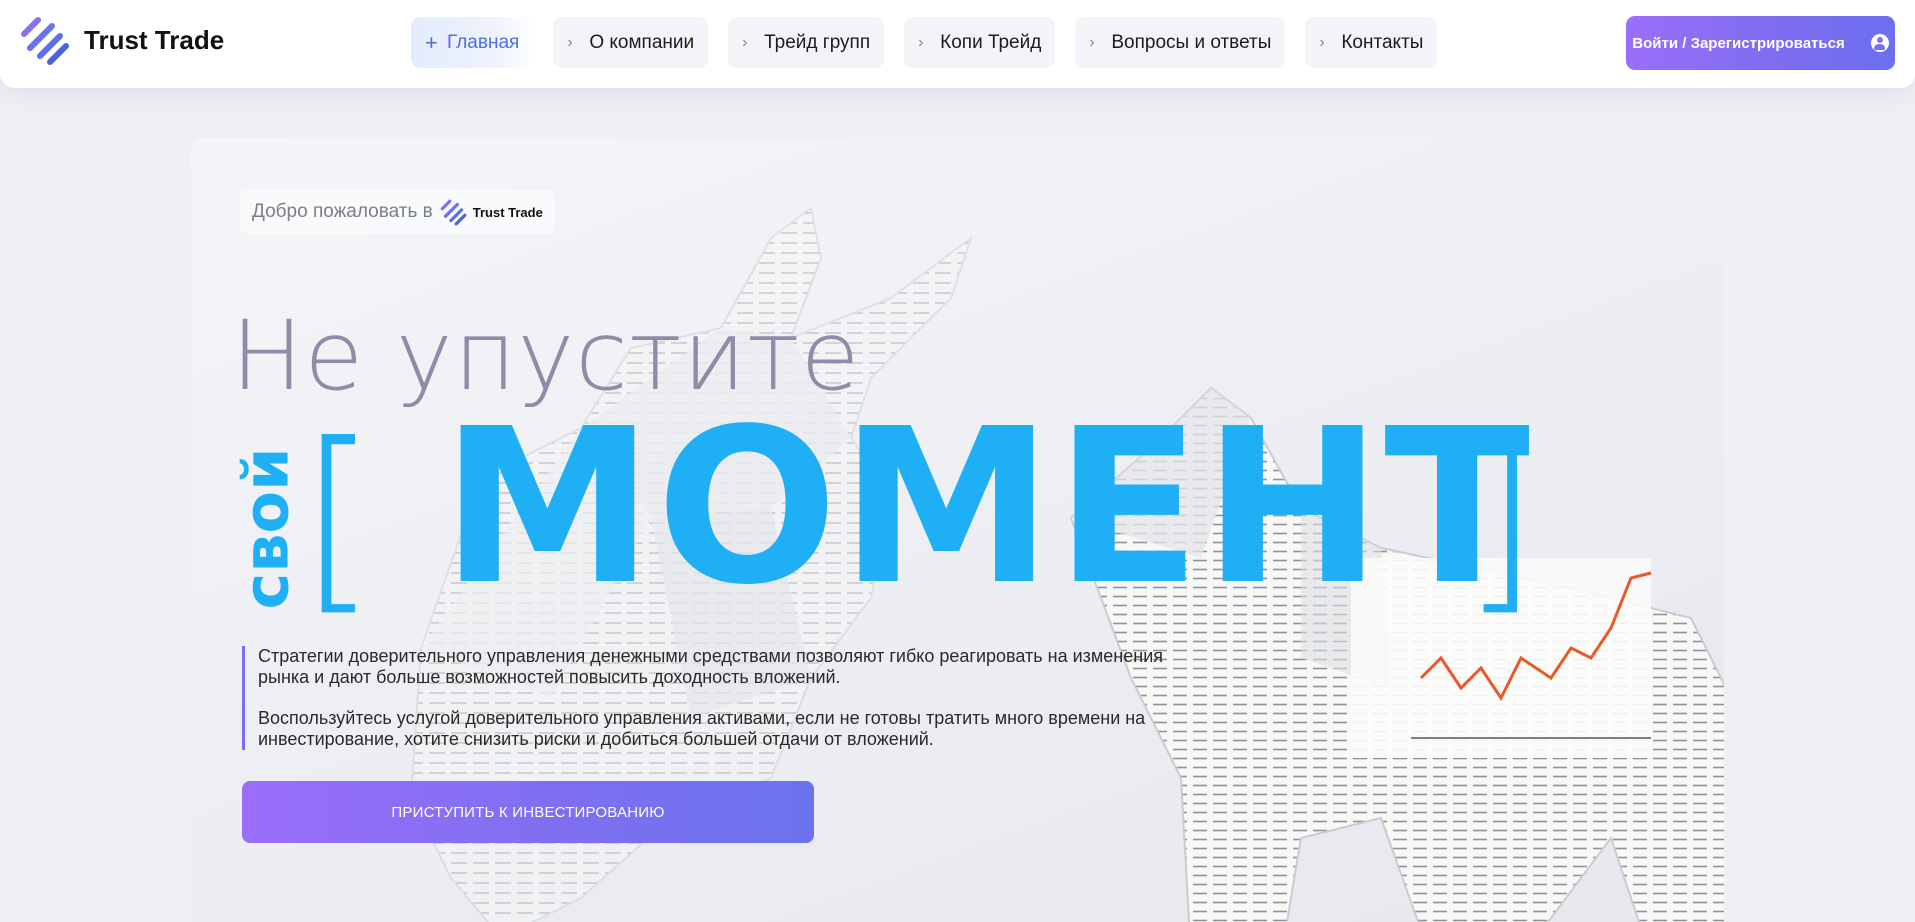 The width and height of the screenshot is (1915, 922). I want to click on welcome-text: Добро пожаловать в, so click(342, 211).